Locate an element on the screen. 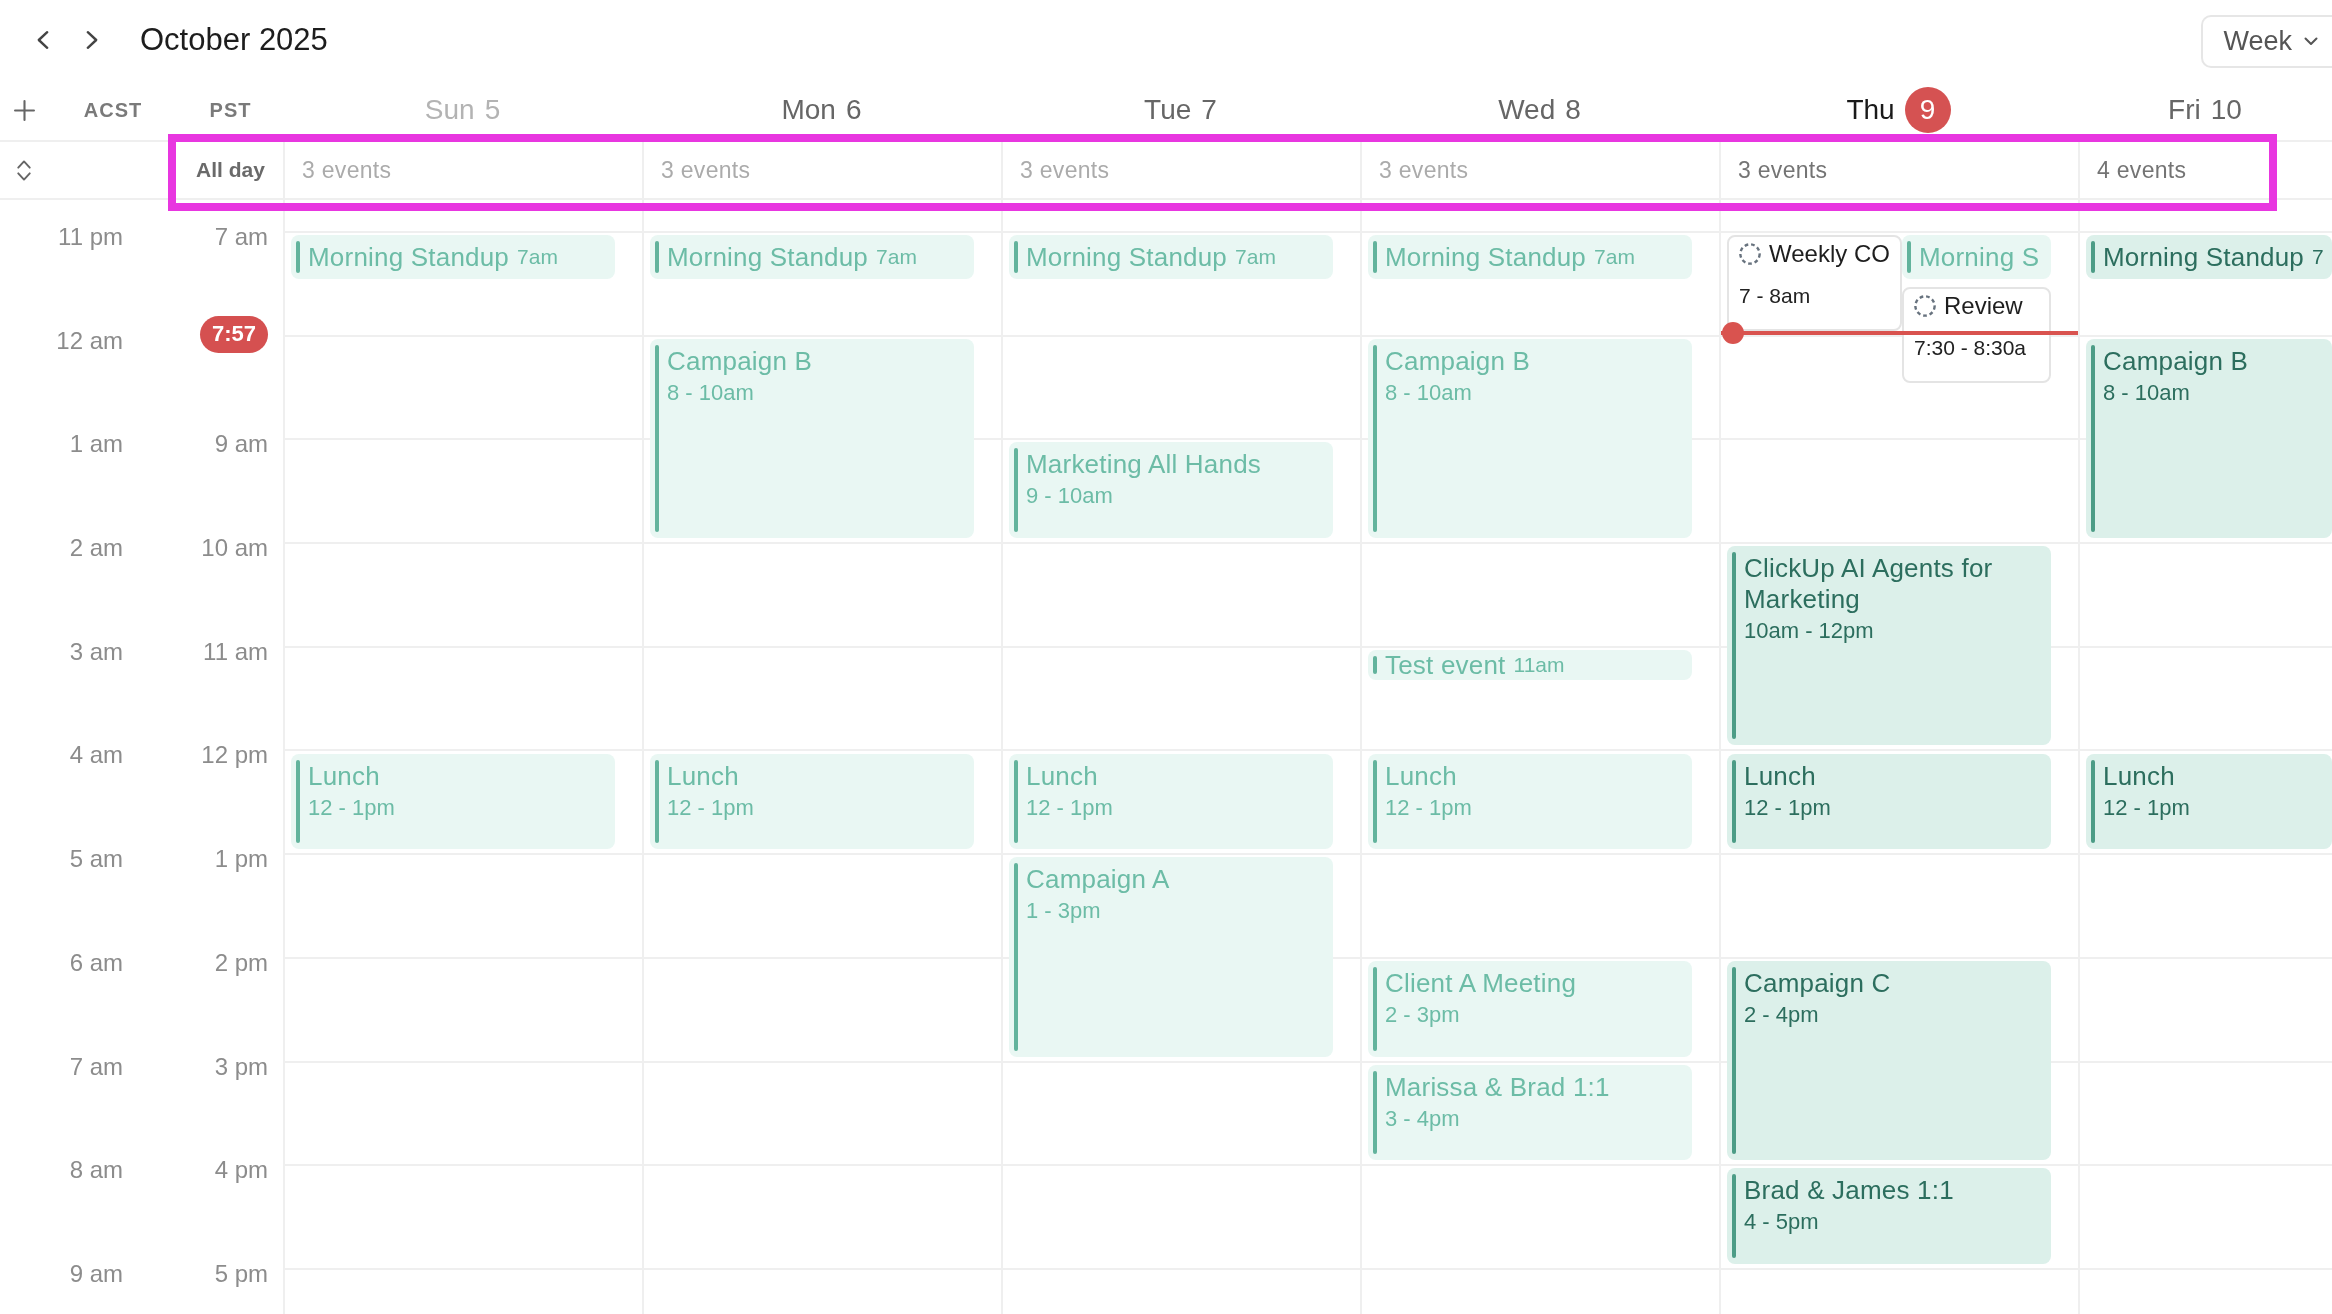 This screenshot has height=1314, width=2332. time-label: 12 am is located at coordinates (89, 340).